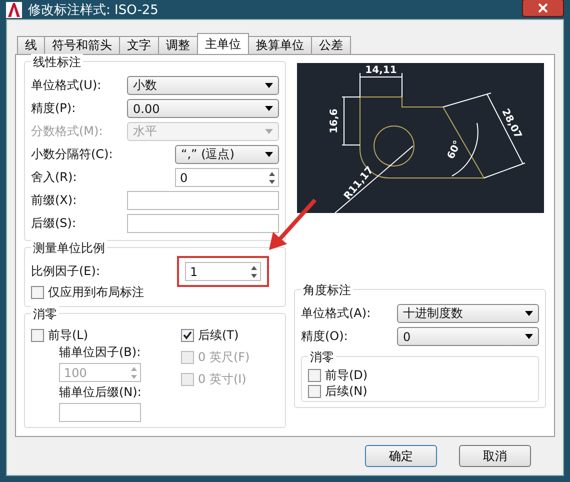  What do you see at coordinates (327, 290) in the screenshot?
I see `group-title: 角度标注` at bounding box center [327, 290].